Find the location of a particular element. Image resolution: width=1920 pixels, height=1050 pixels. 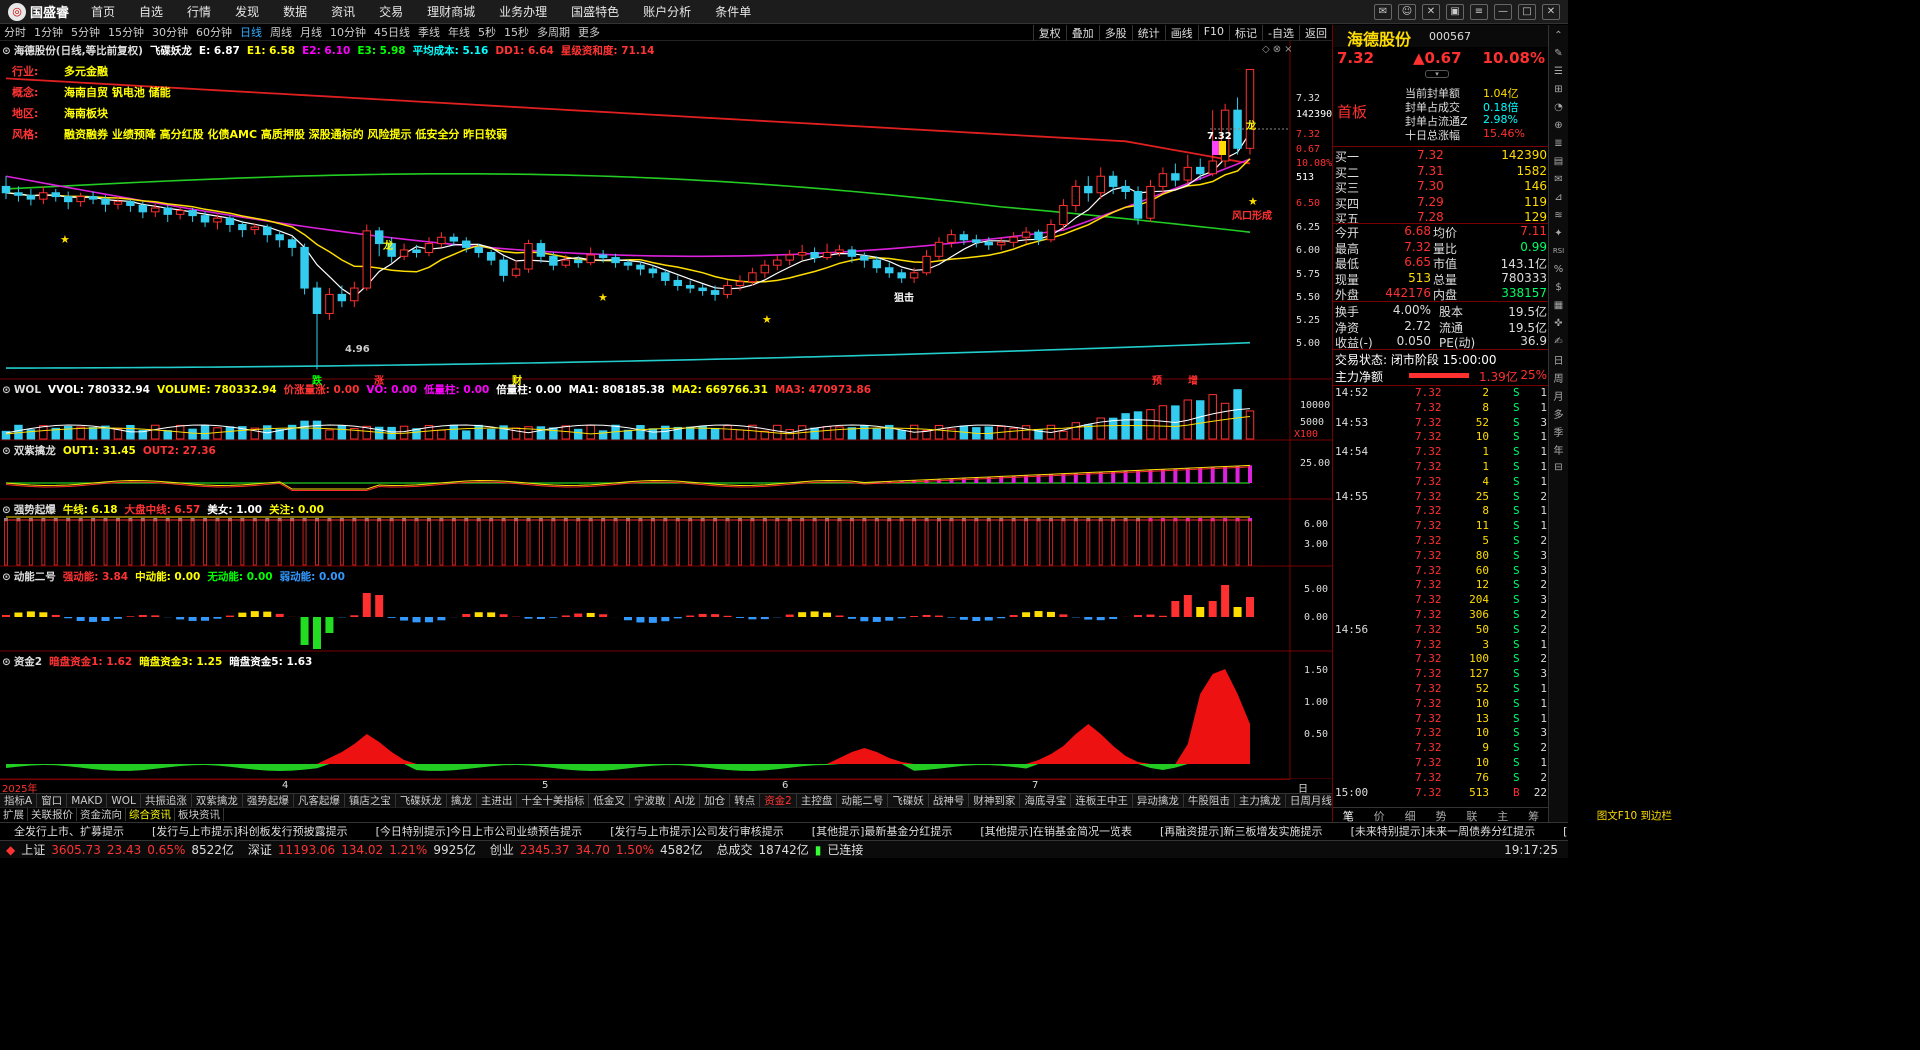

panel-title-panel2: ⊙ 双紫擒龙 OUT1: 31.45 OUT2: 27.36 is located at coordinates (112, 450).